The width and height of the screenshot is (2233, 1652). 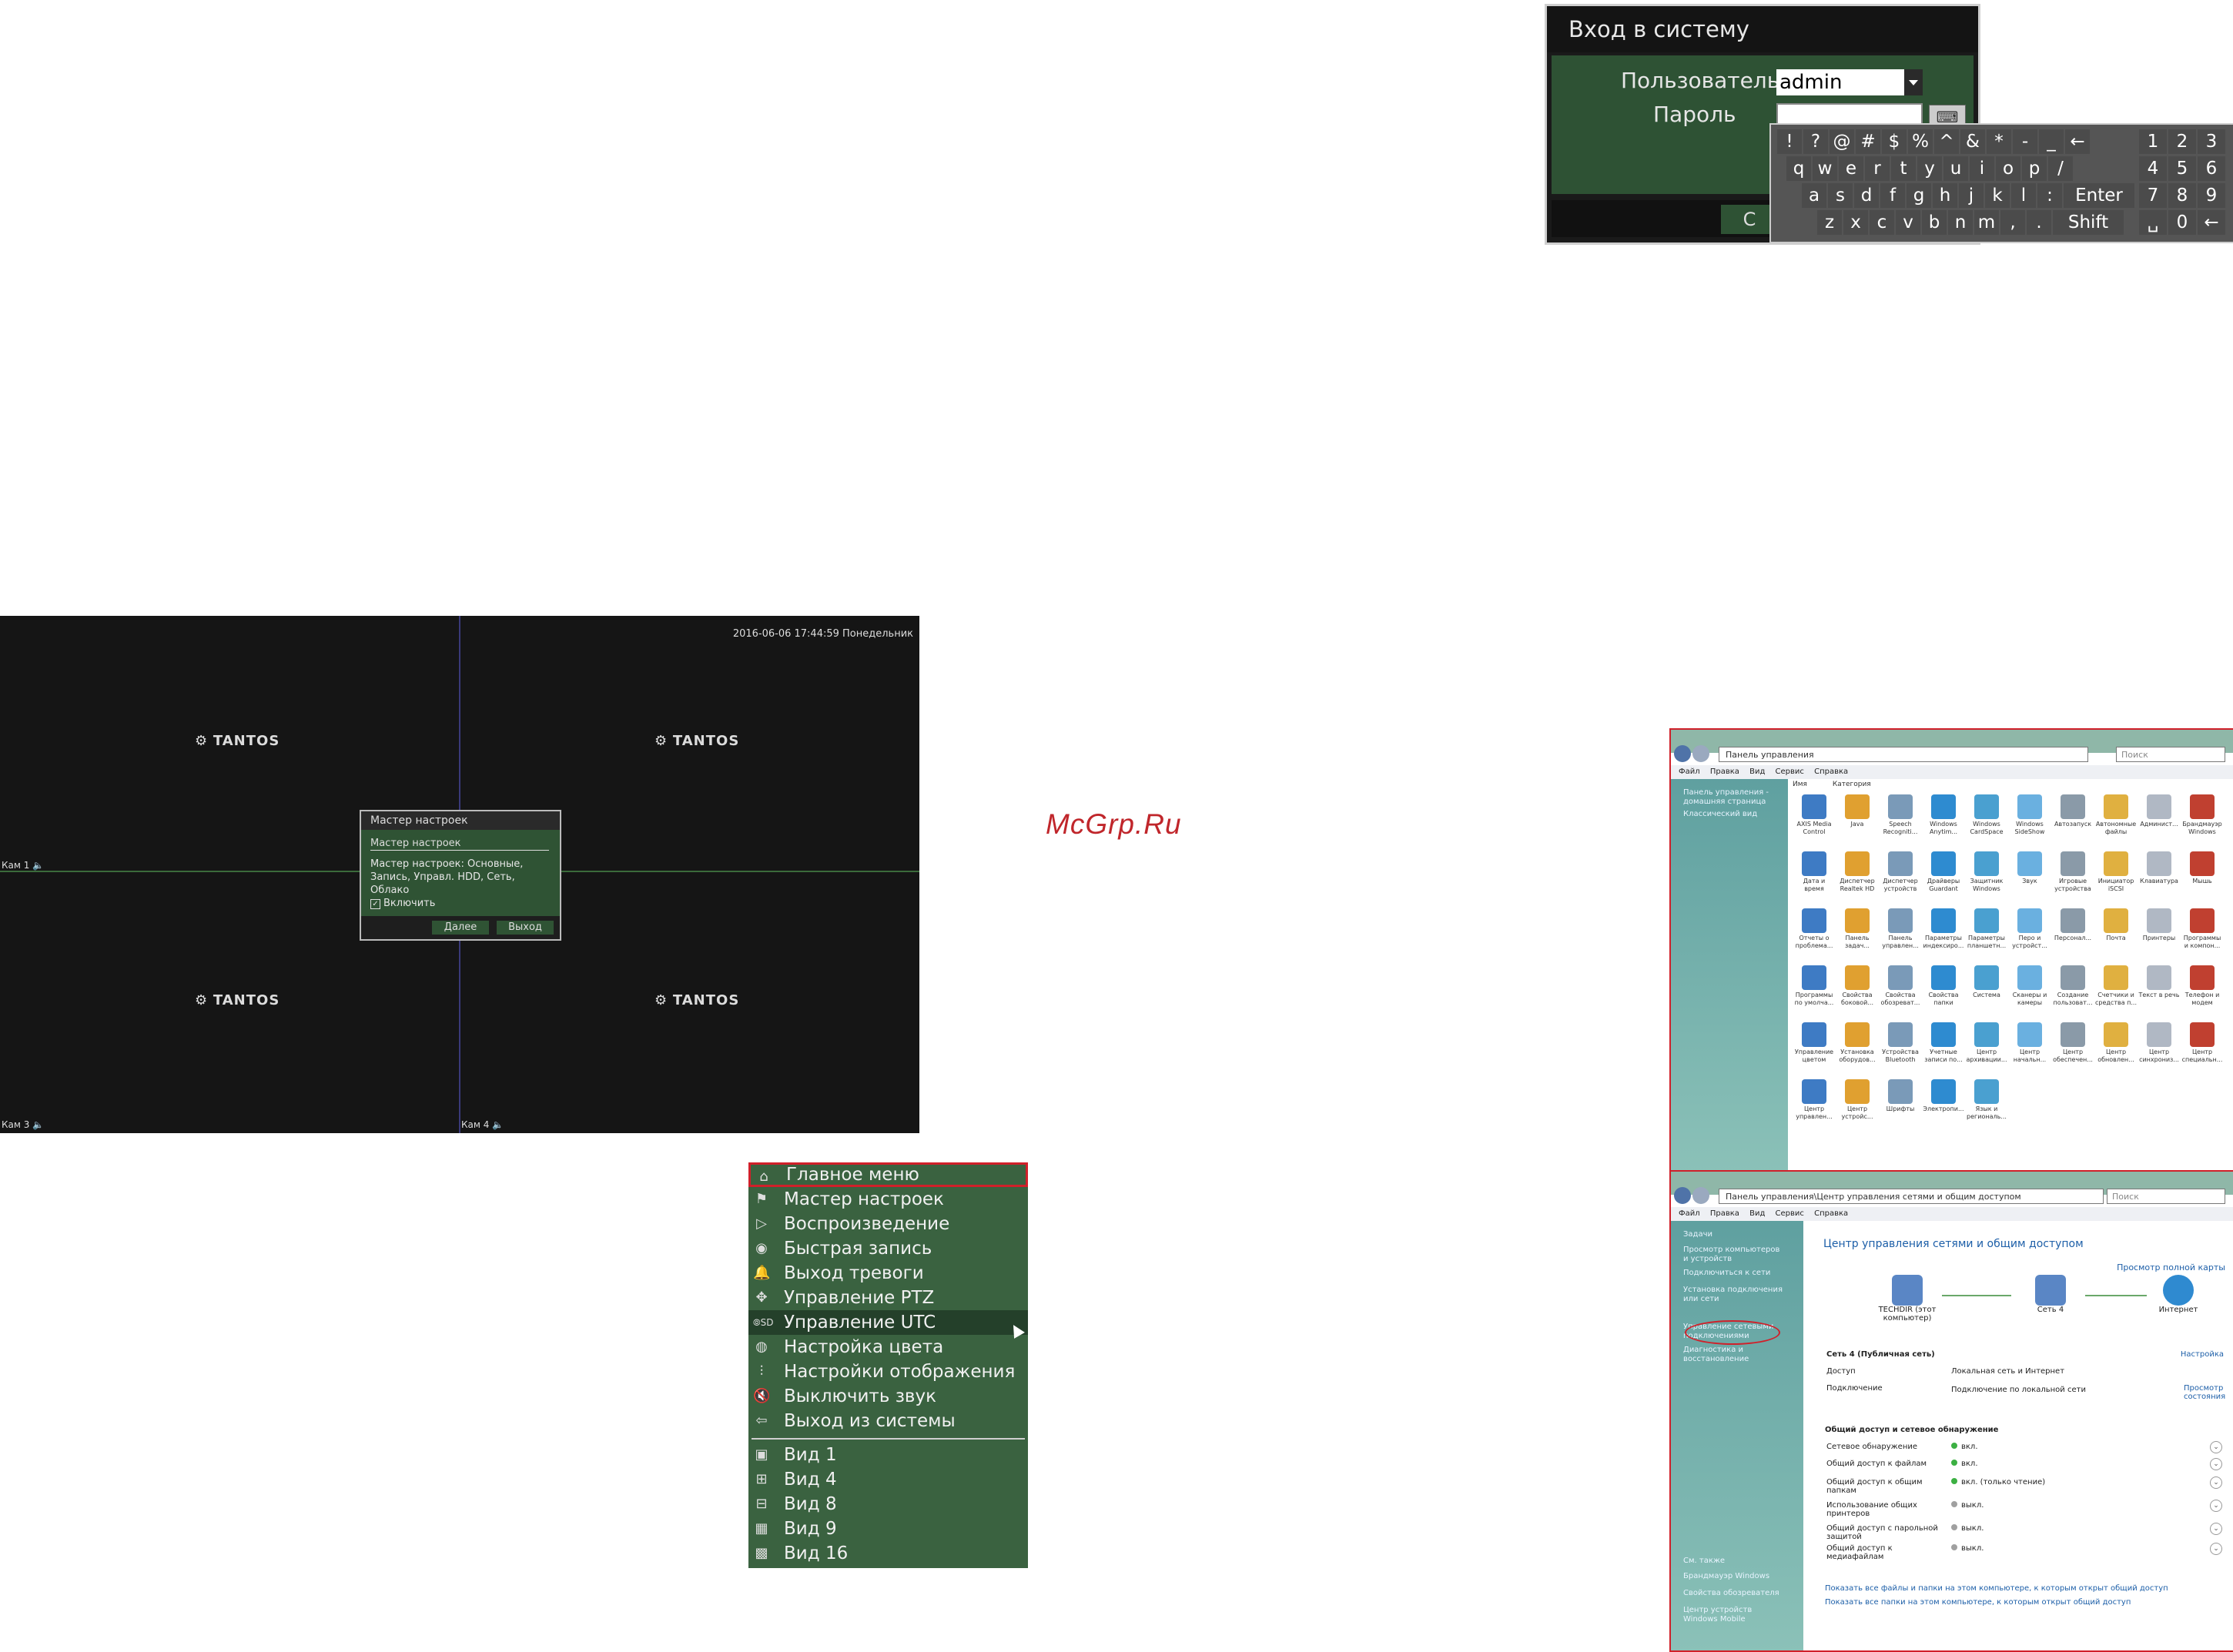 I want to click on keyboard-key: g, so click(x=1919, y=195).